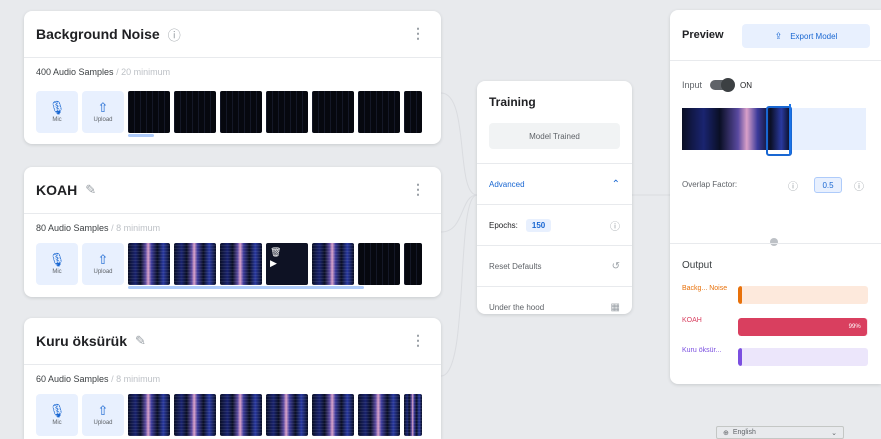  I want to click on output-title: Output, so click(697, 265).